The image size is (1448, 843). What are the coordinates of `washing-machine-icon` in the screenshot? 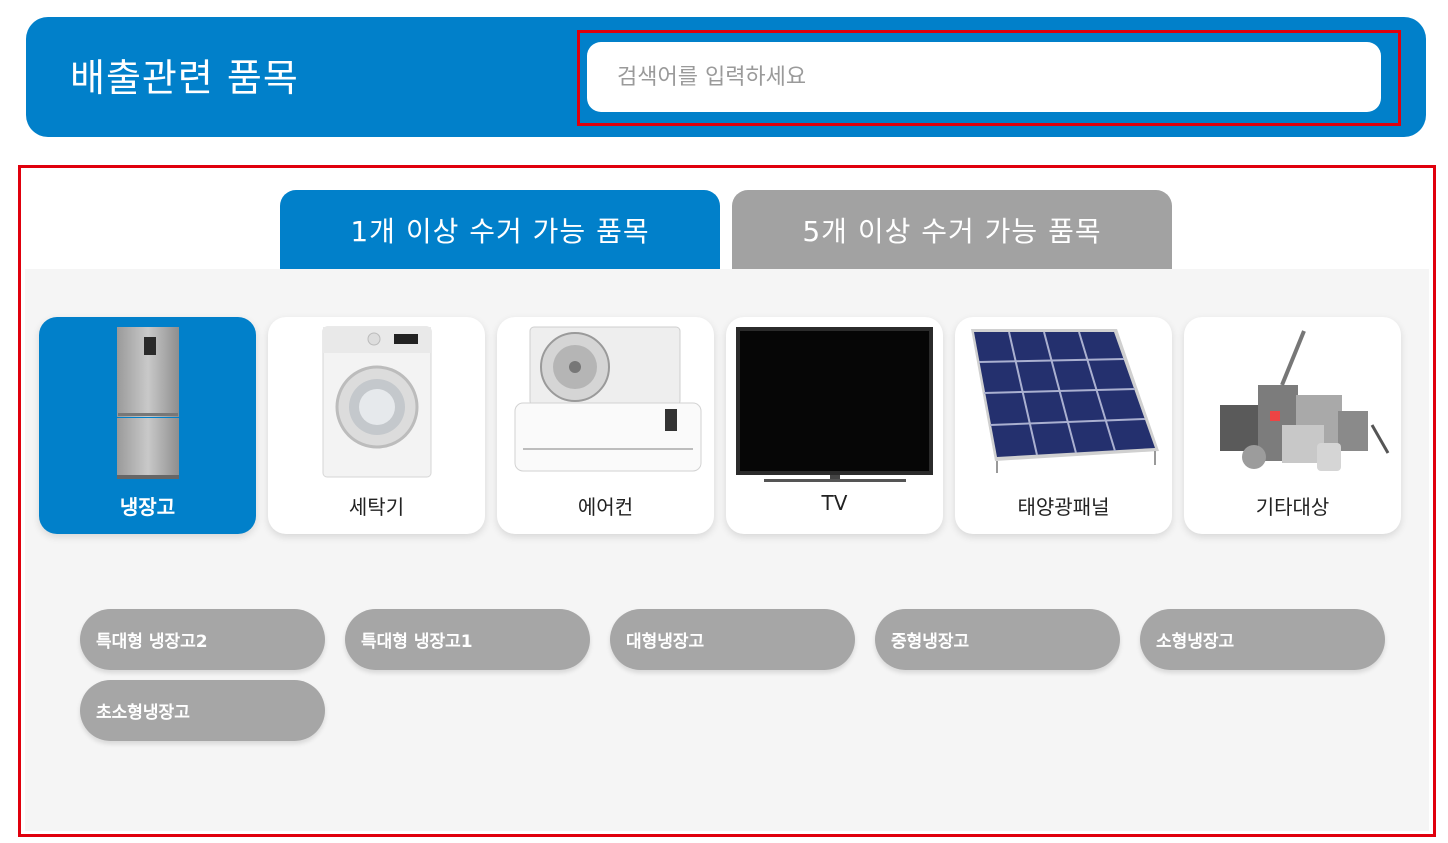 It's located at (376, 405).